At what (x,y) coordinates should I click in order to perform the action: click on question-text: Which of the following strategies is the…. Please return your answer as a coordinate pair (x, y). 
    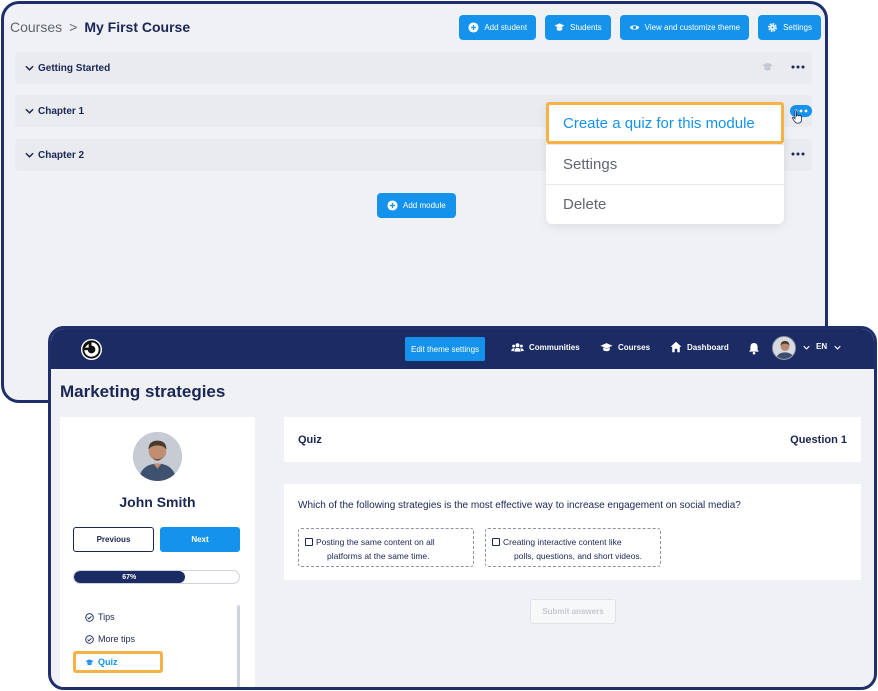
    Looking at the image, I should click on (519, 505).